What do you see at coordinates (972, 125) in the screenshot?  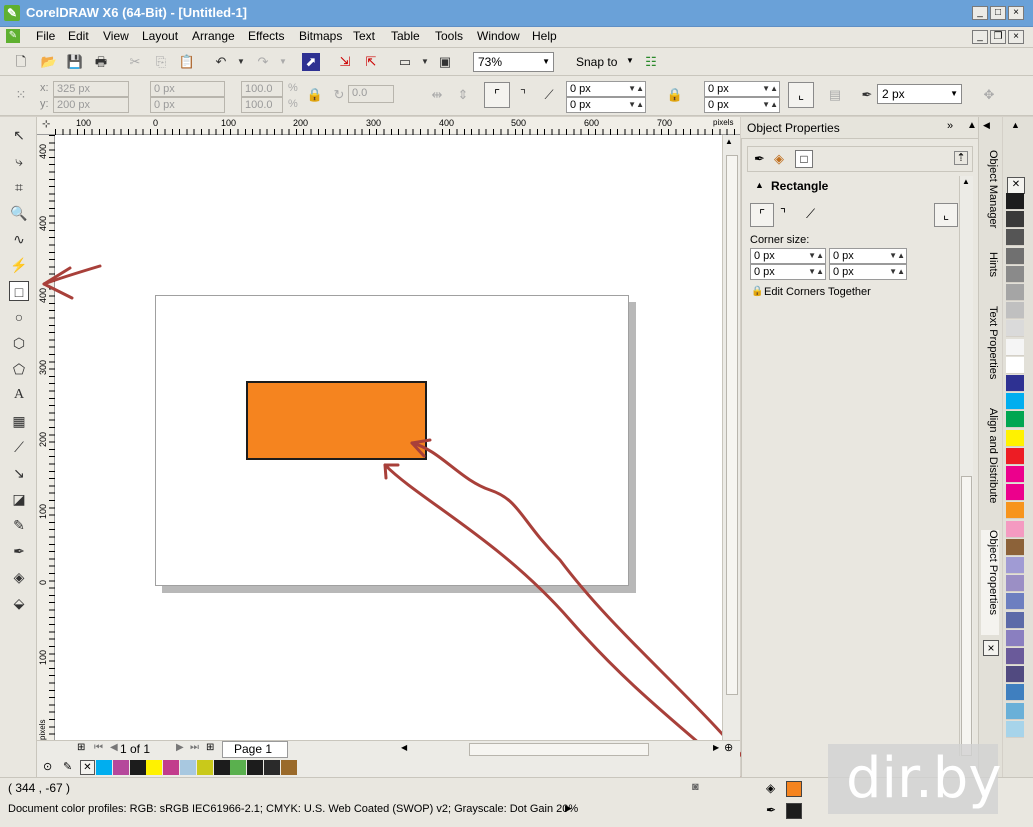 I see `docker-collapse-icon: ▲` at bounding box center [972, 125].